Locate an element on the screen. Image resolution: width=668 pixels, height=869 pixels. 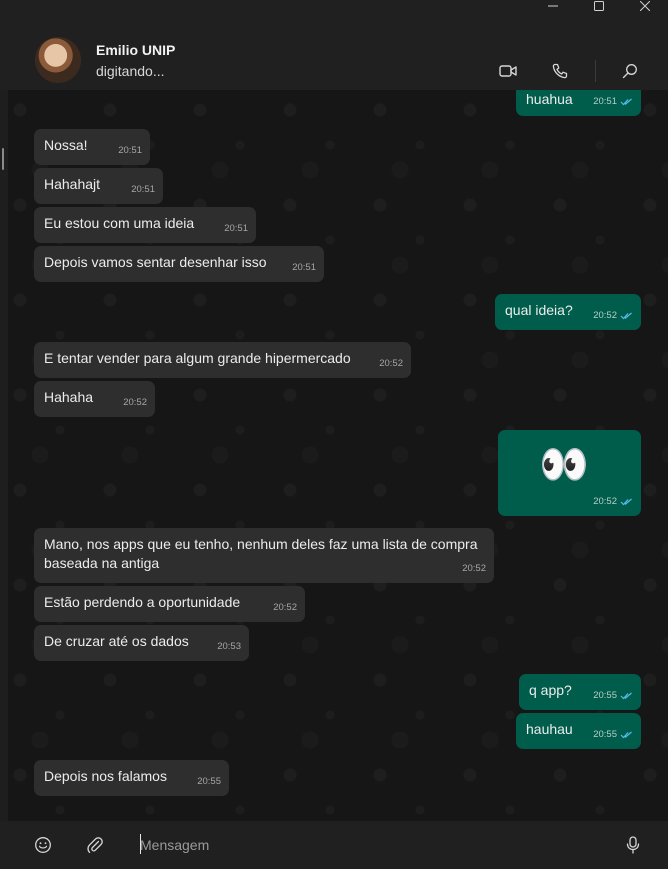
message-text: De cruzar até os dados is located at coordinates (116, 641).